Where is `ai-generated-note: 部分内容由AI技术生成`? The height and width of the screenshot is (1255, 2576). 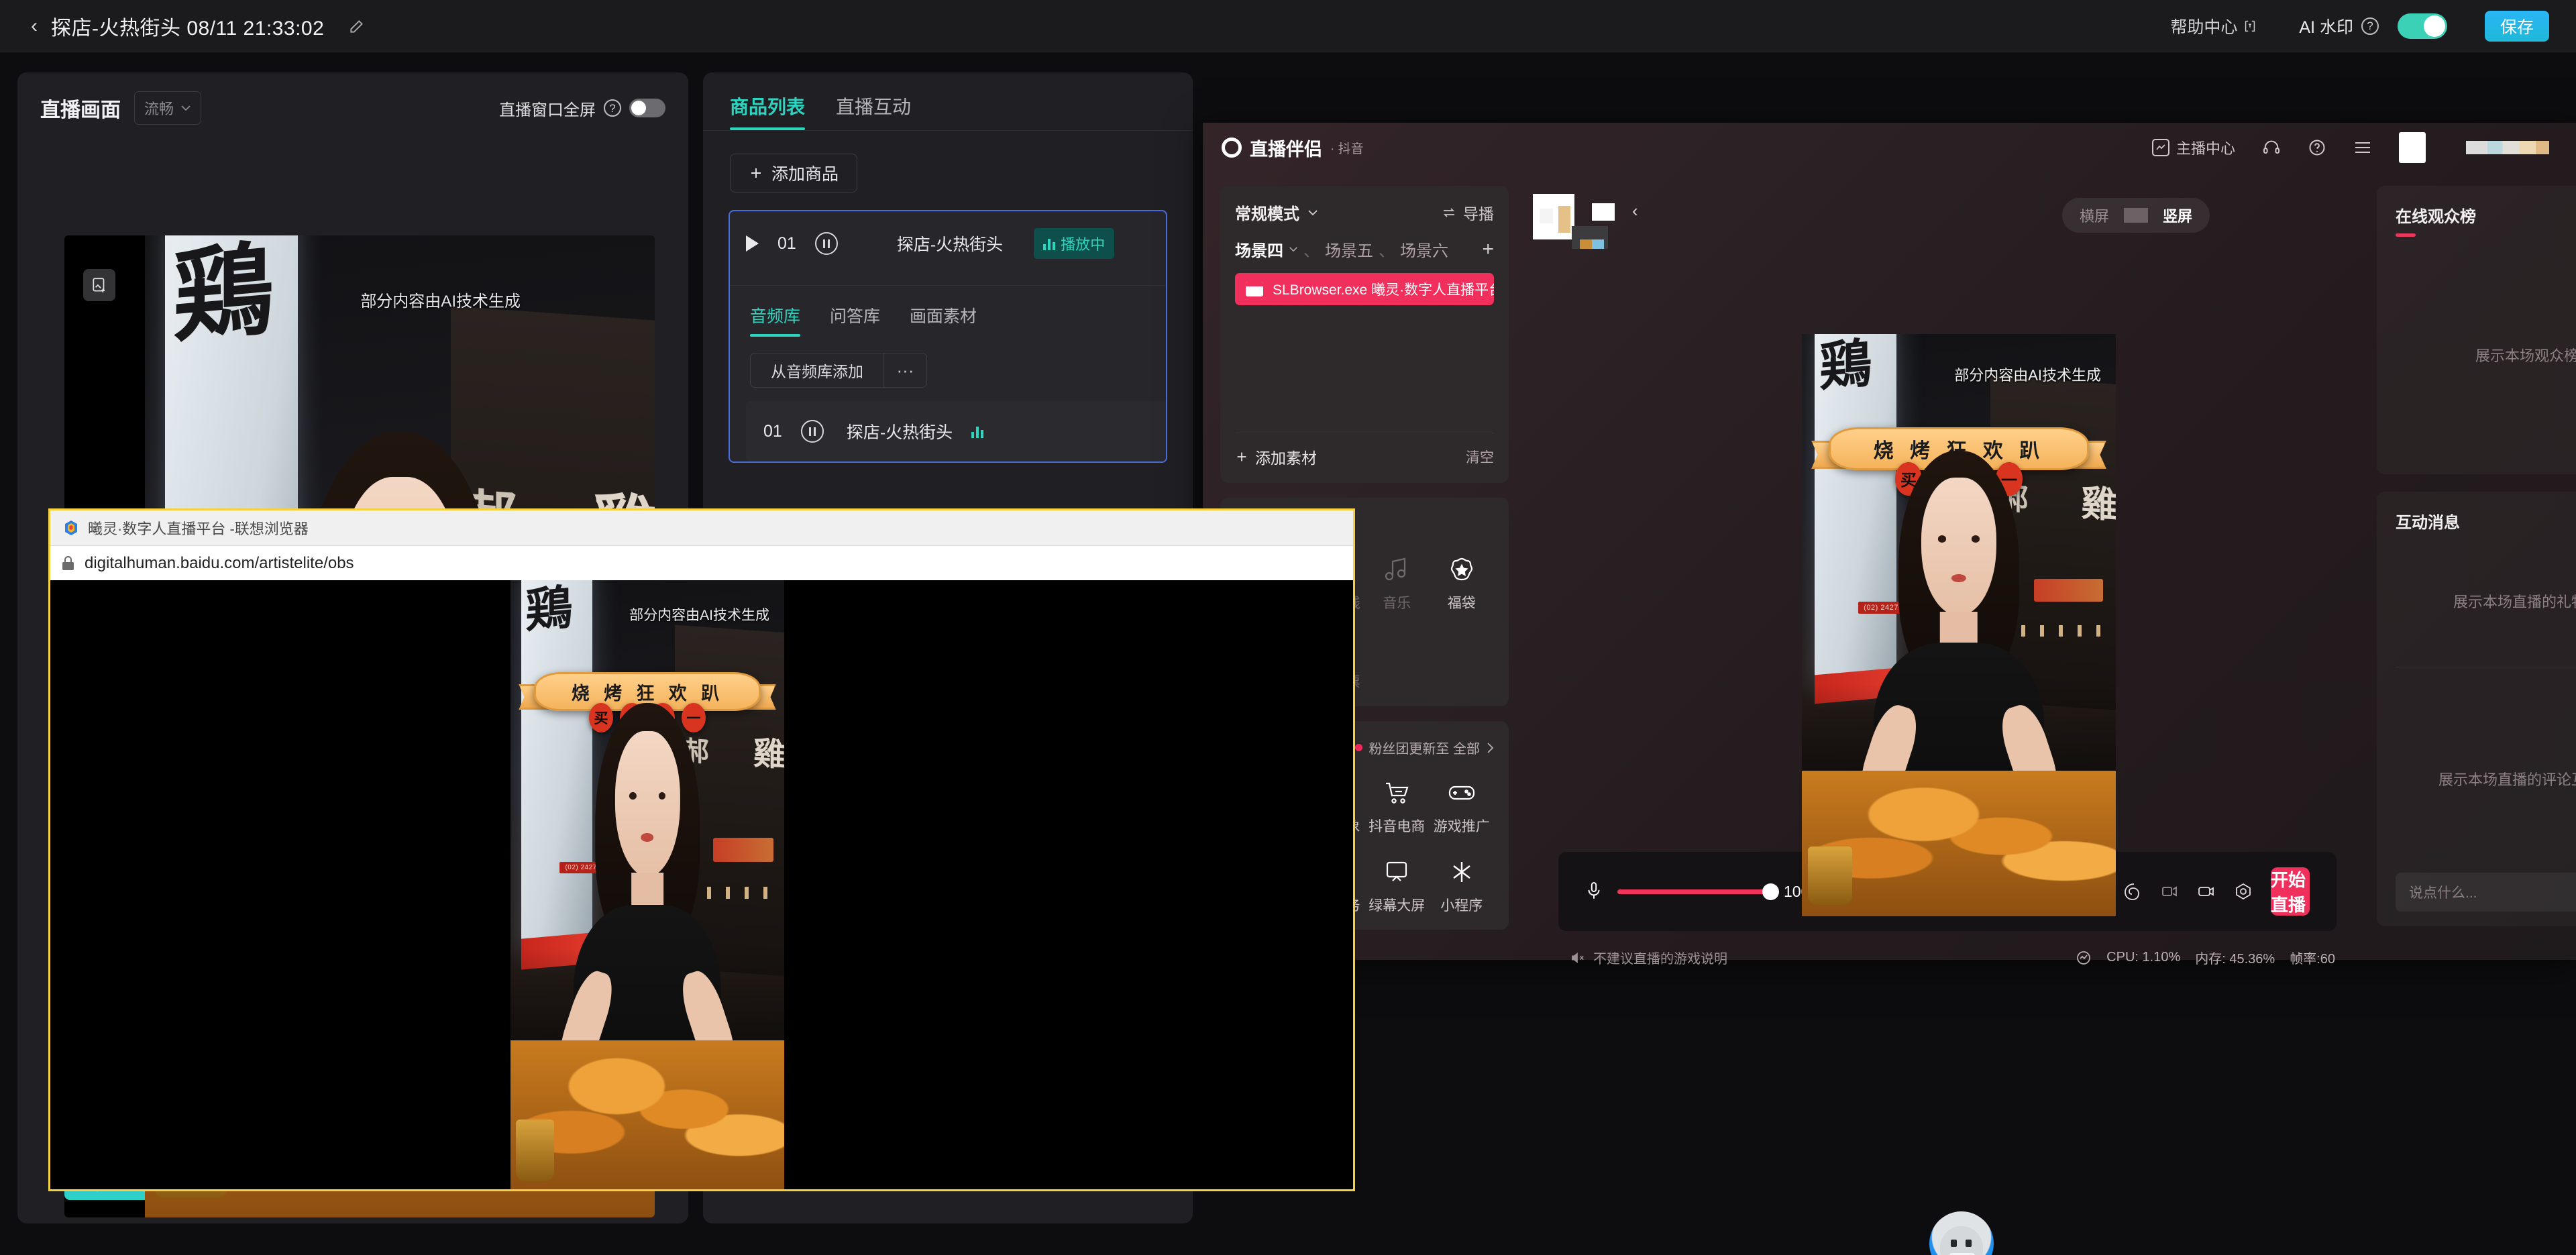 ai-generated-note: 部分内容由AI技术生成 is located at coordinates (440, 301).